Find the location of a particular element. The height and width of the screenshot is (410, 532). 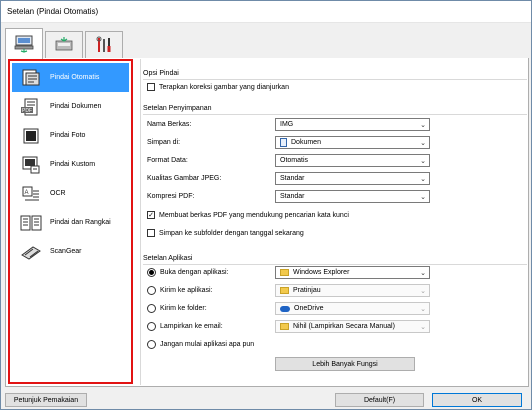

attach-email-select: Nihil (Lampirkan Secara Manual) ⌄ is located at coordinates (352, 326).